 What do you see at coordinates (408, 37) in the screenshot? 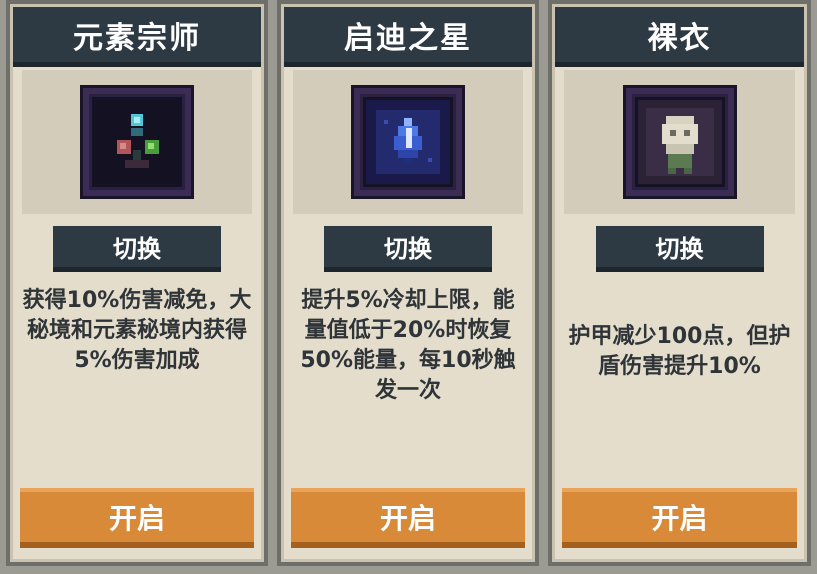
I see `card-title: 启迪之星` at bounding box center [408, 37].